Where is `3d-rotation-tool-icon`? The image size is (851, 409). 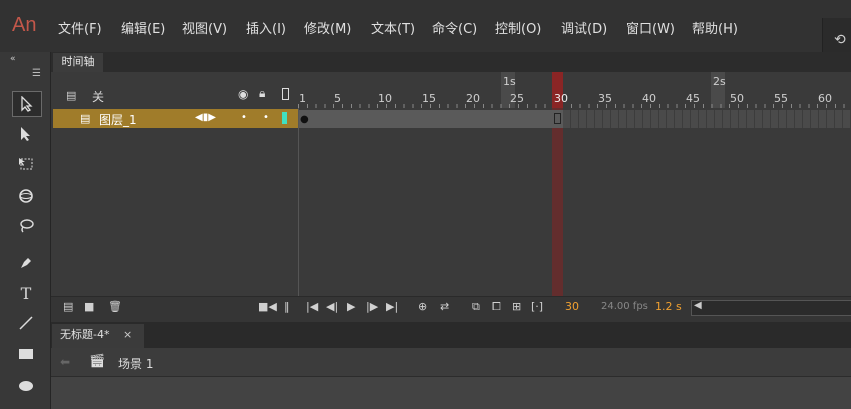
3d-rotation-tool-icon is located at coordinates (26, 196).